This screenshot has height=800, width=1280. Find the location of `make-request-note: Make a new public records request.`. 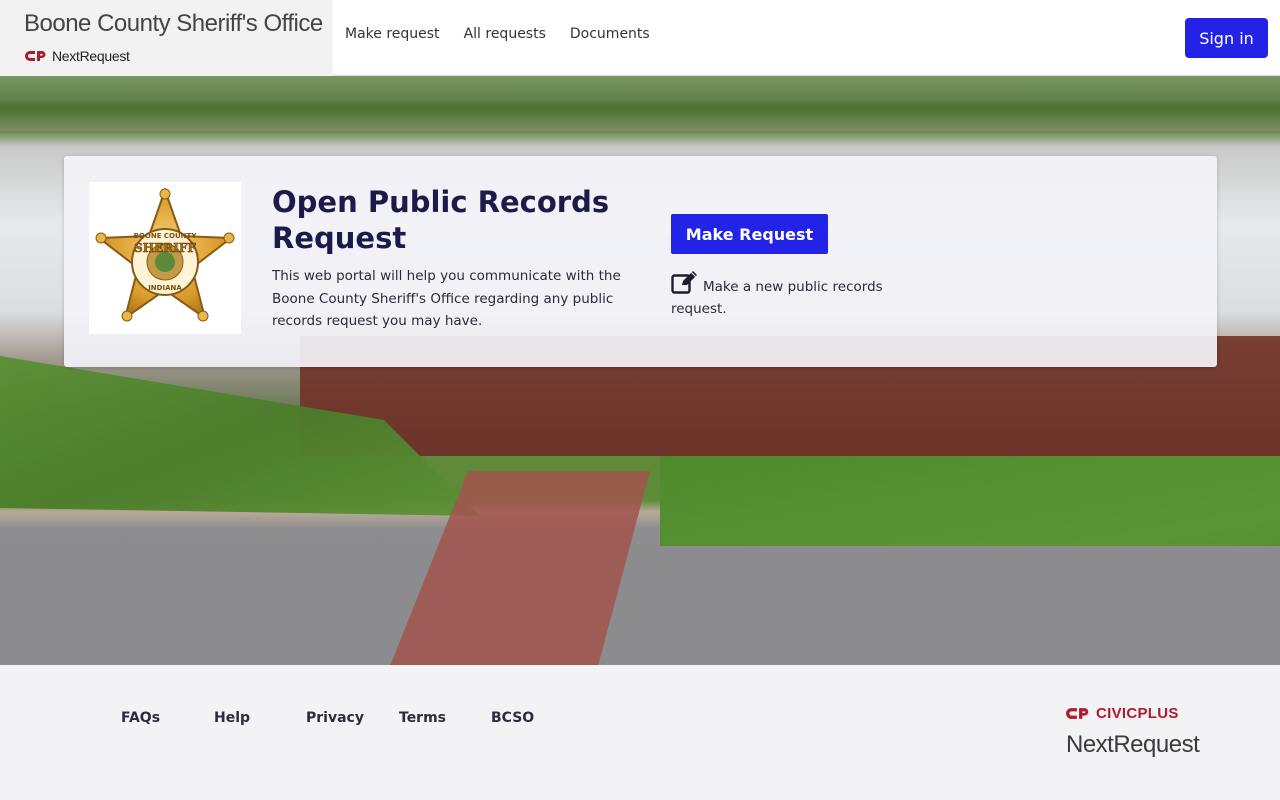

make-request-note: Make a new public records request. is located at coordinates (786, 295).